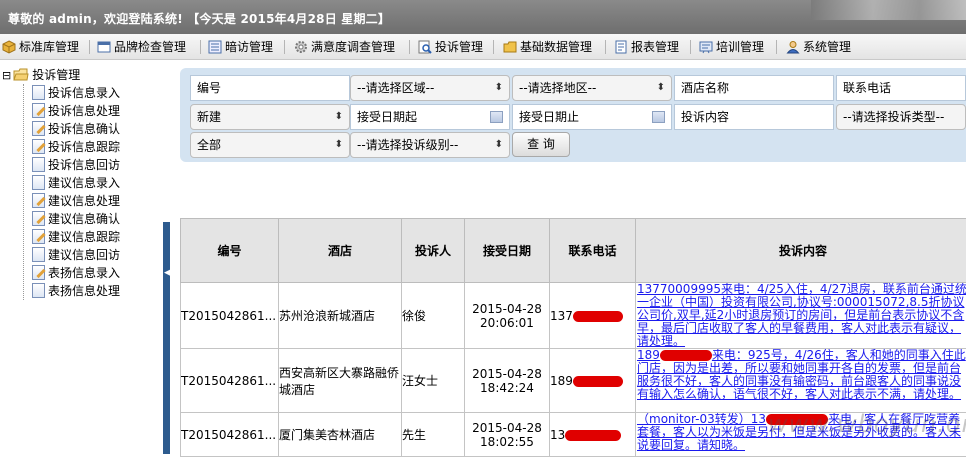 The width and height of the screenshot is (966, 457). Describe the element at coordinates (433, 251) in the screenshot. I see `column-header-complainant: 投诉人` at that location.